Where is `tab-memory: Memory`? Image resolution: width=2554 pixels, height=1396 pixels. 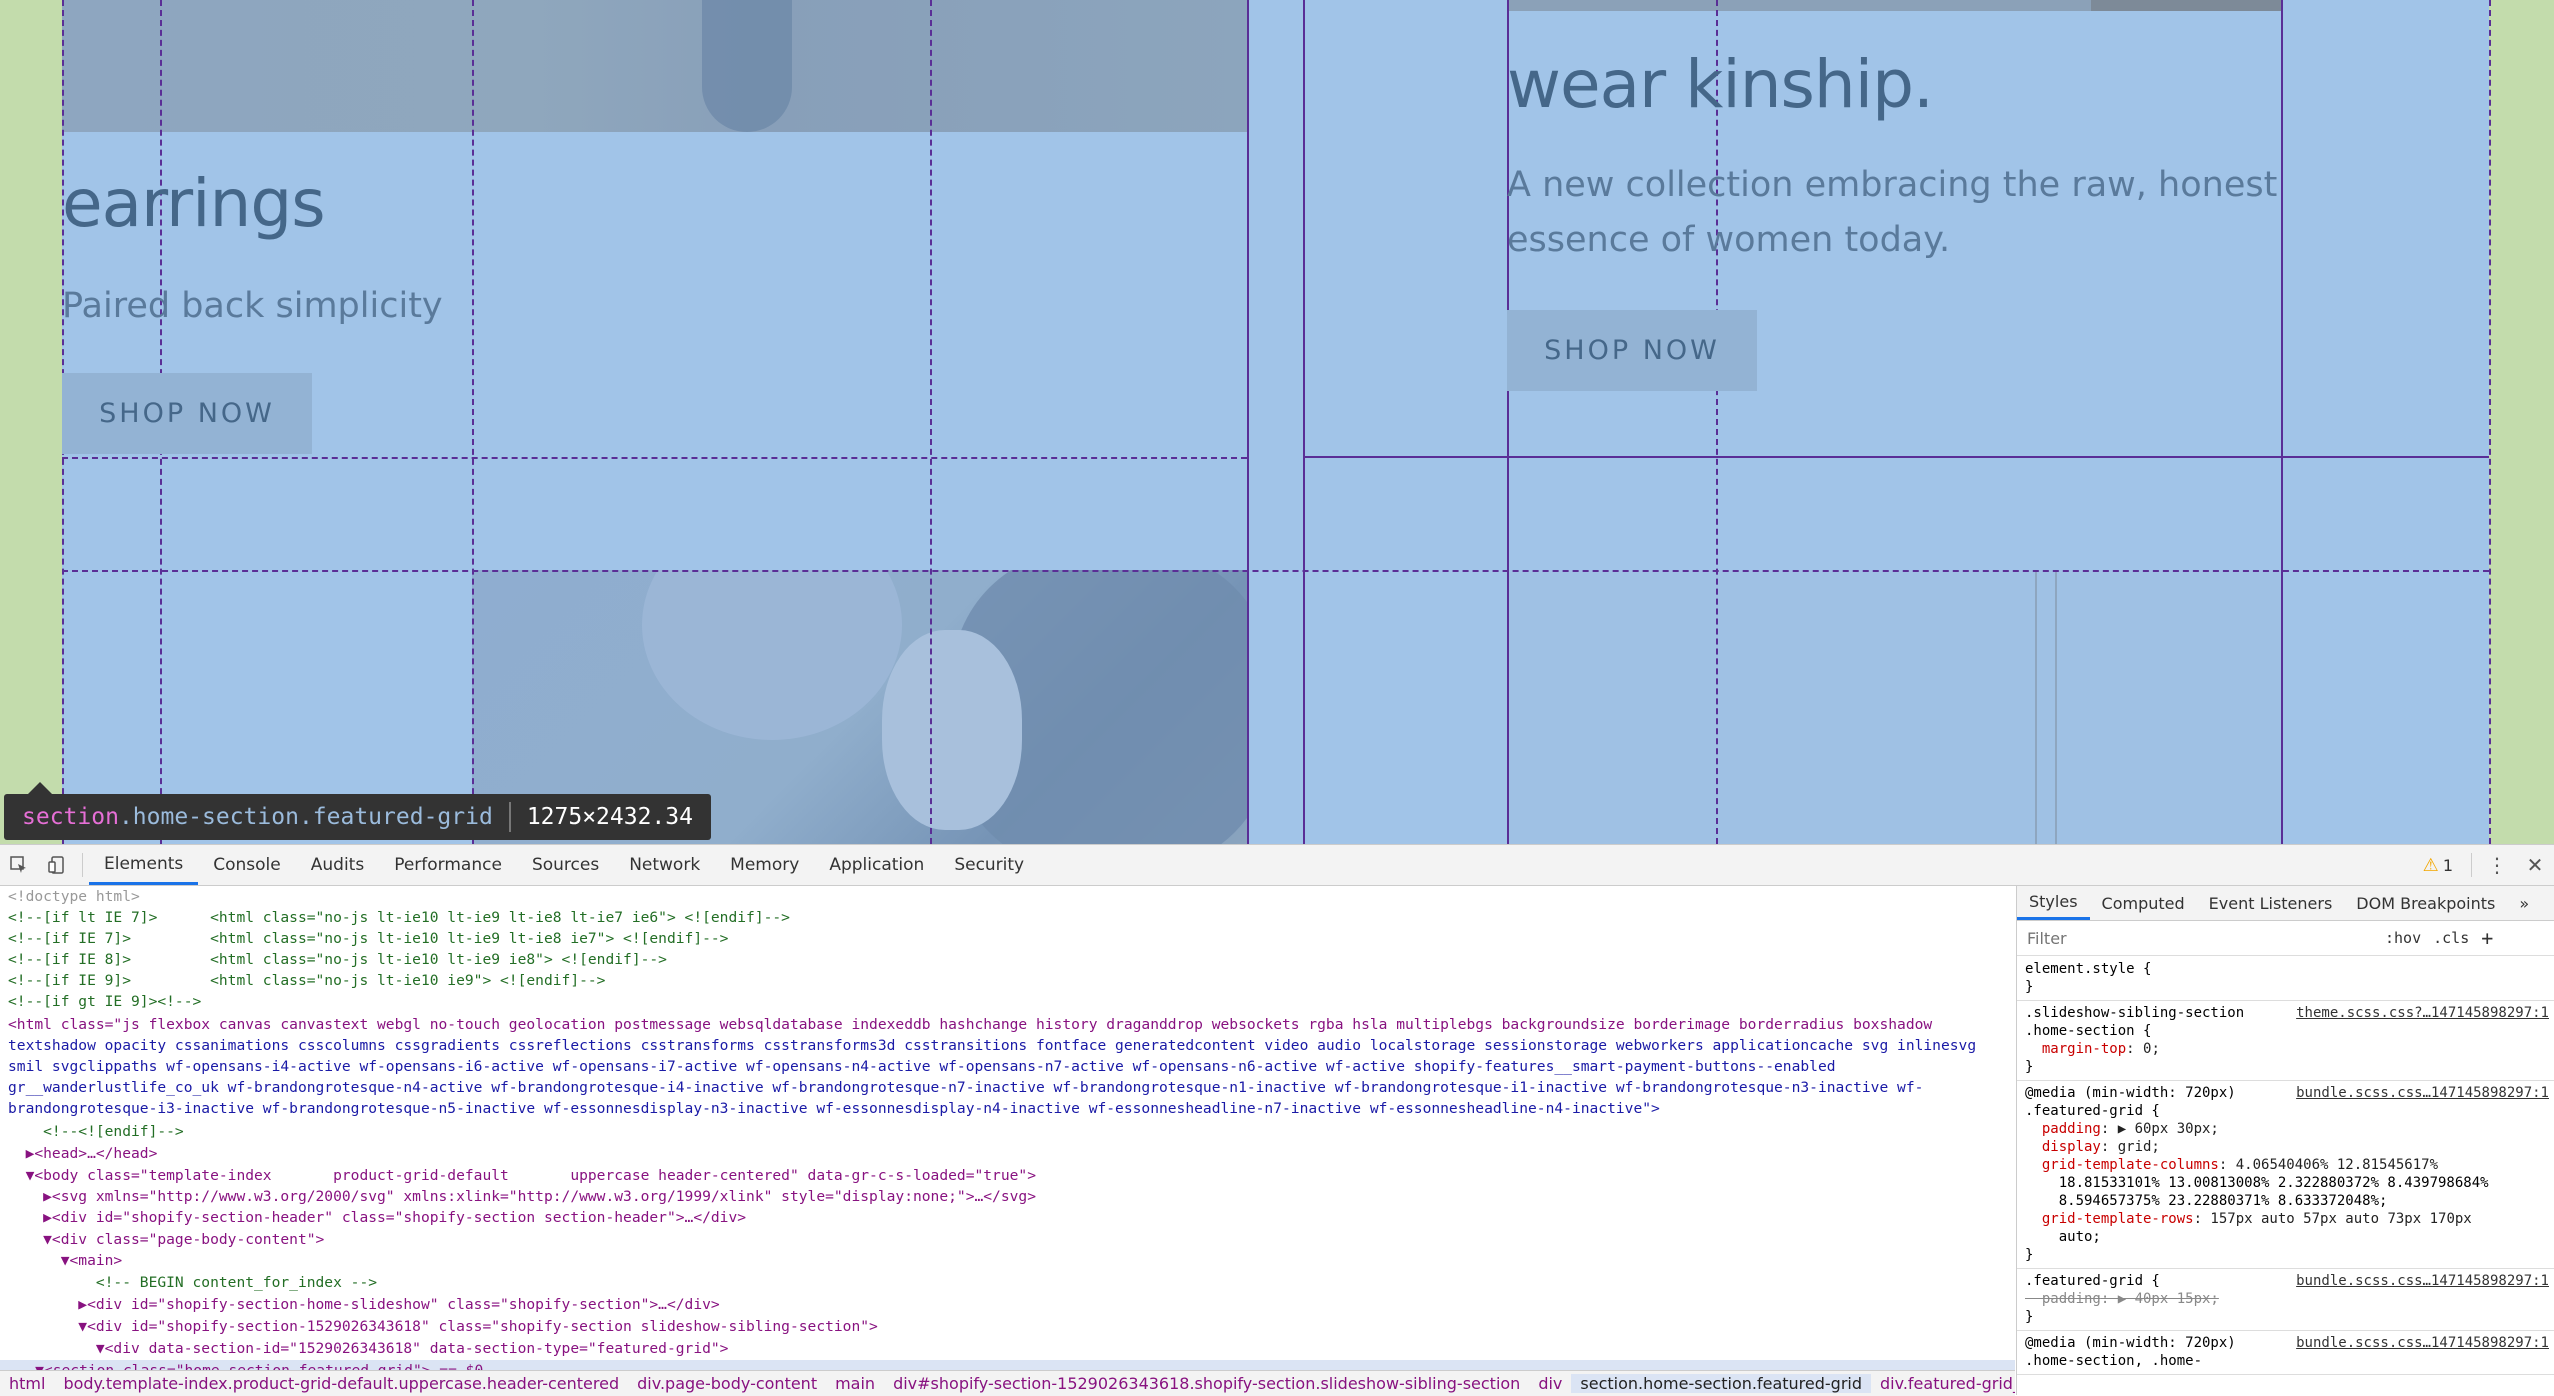
tab-memory: Memory is located at coordinates (764, 865).